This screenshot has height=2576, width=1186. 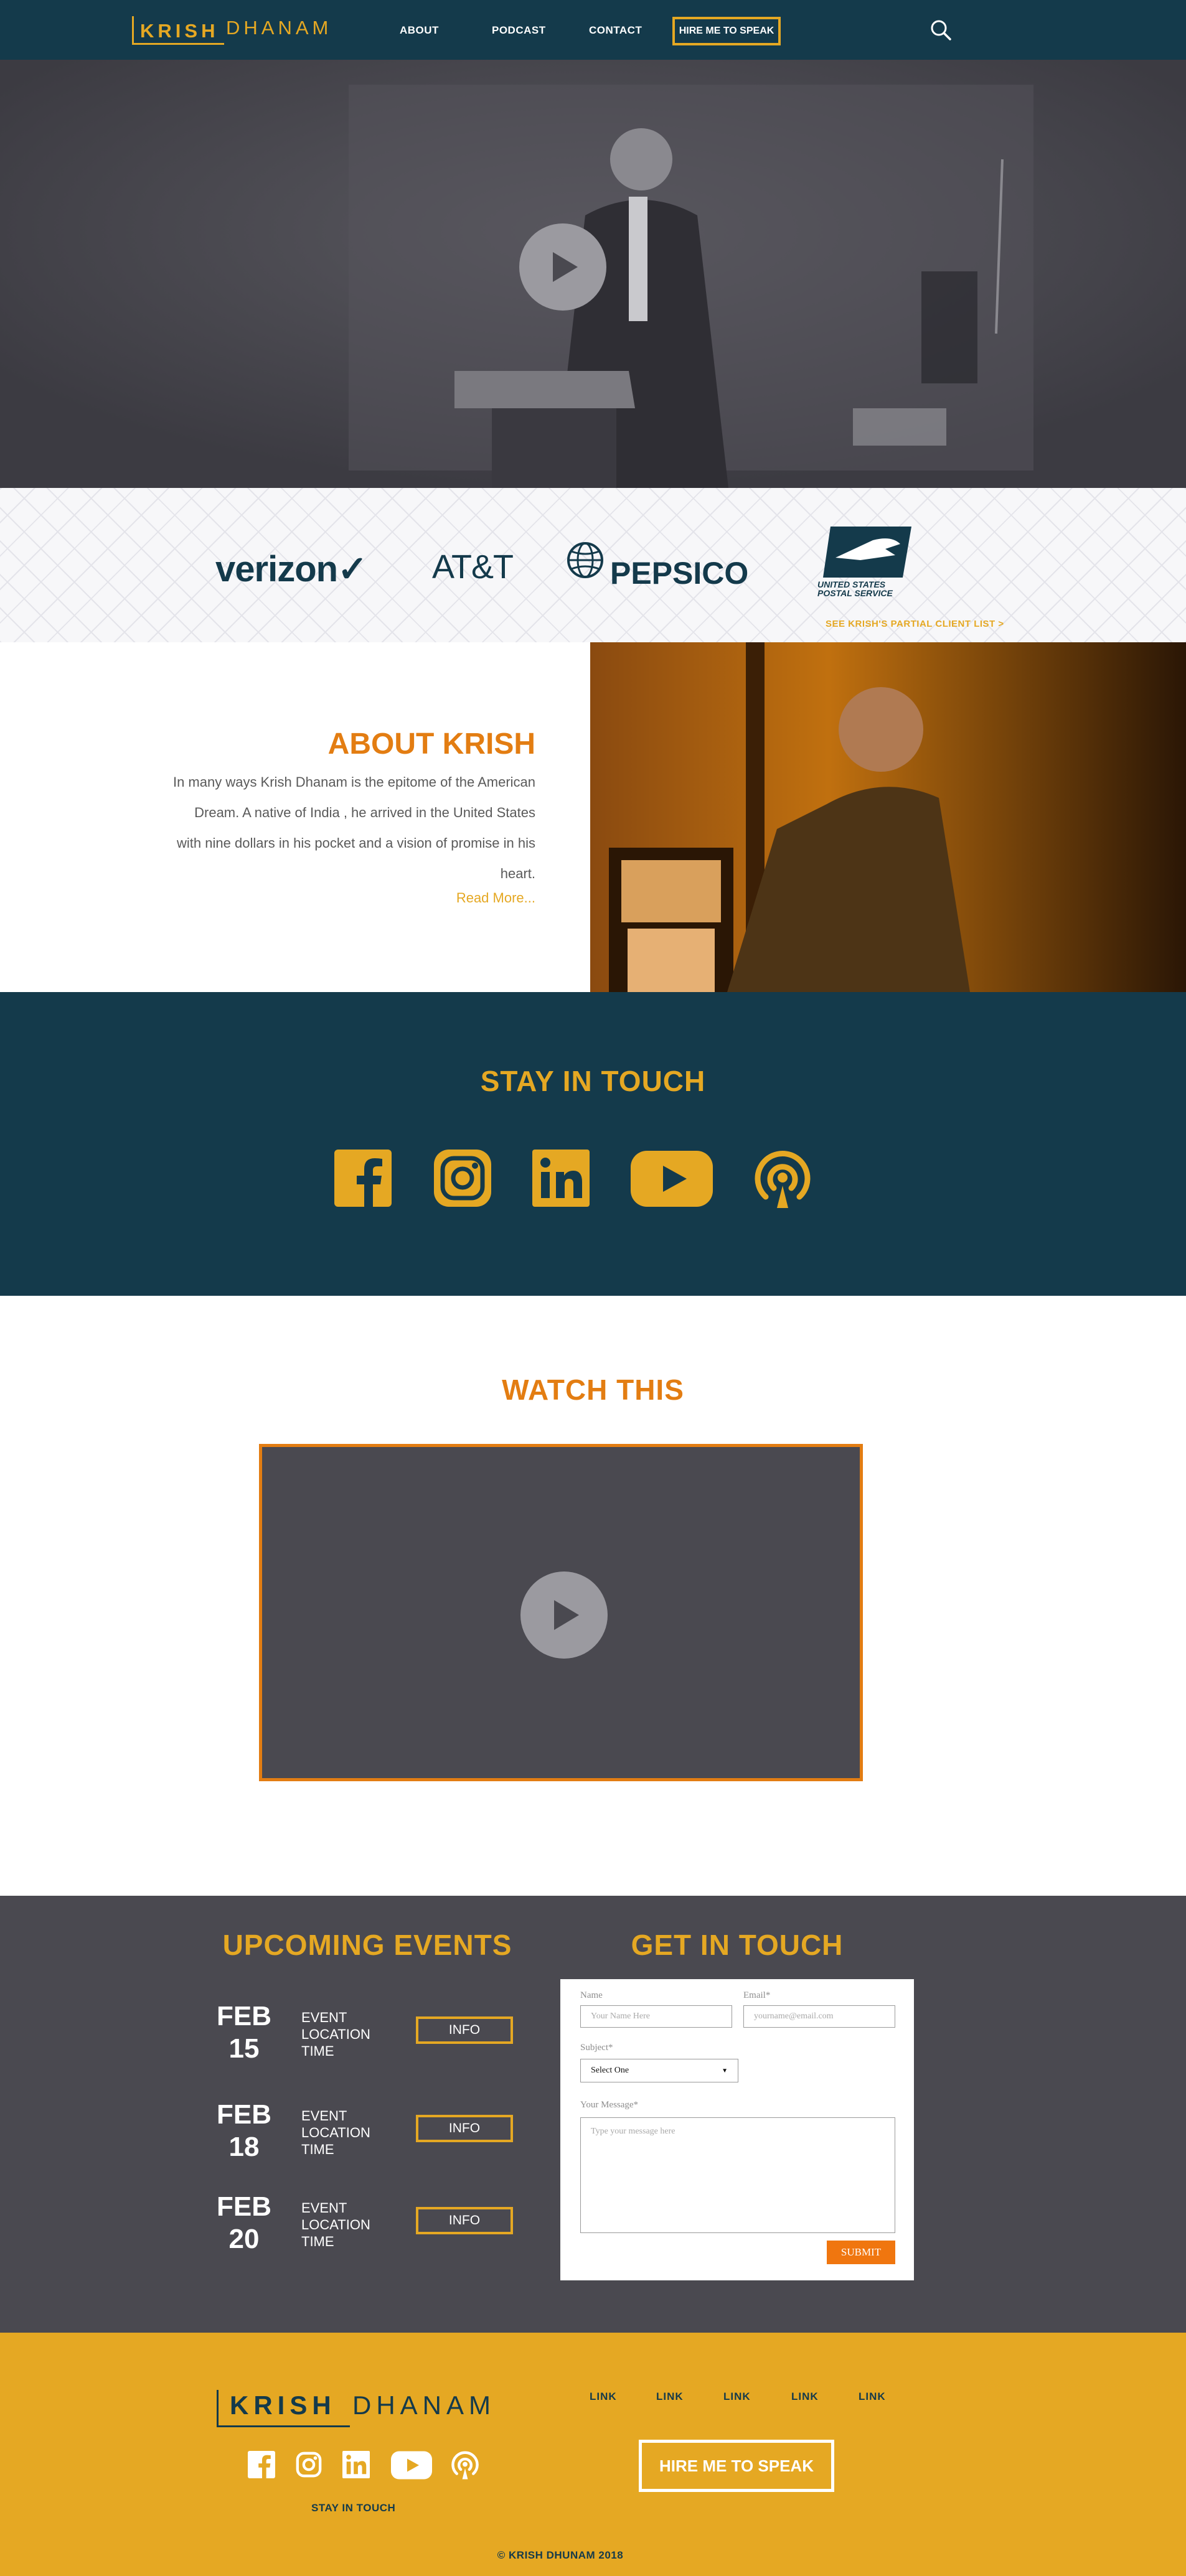 What do you see at coordinates (419, 30) in the screenshot?
I see `nav-about: ABOUT` at bounding box center [419, 30].